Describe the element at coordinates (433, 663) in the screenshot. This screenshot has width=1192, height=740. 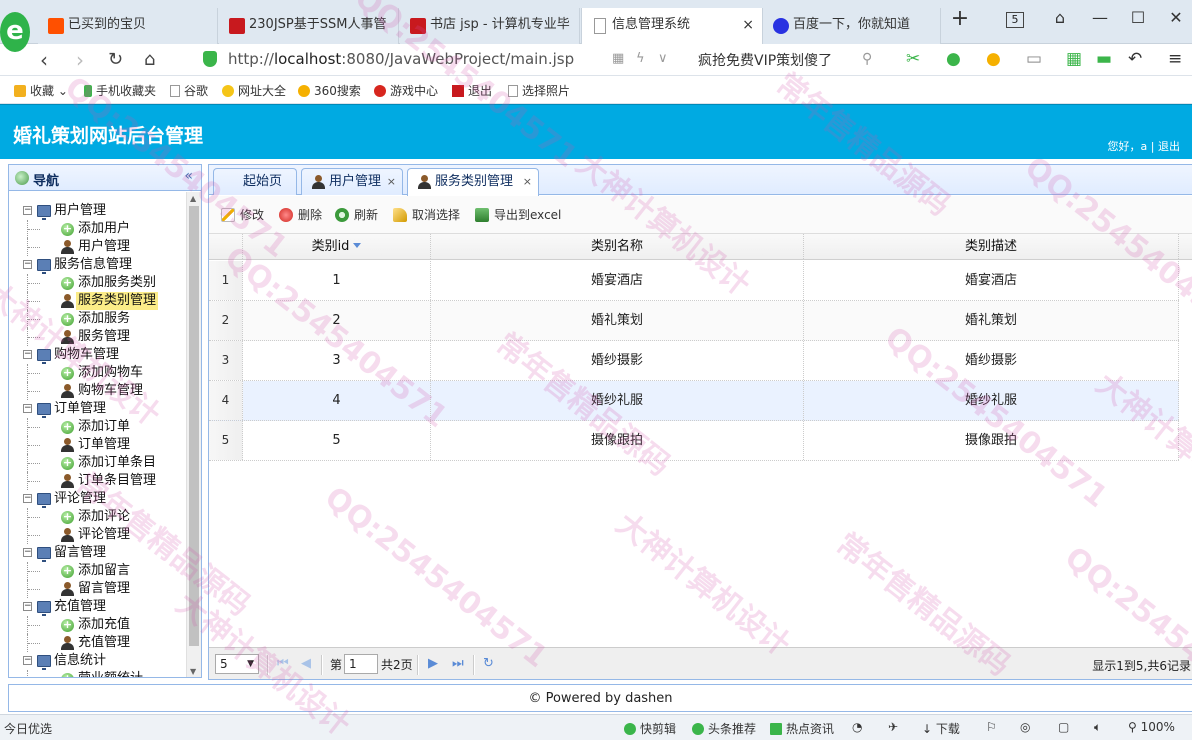
I see `next-page-icon: ▶` at that location.